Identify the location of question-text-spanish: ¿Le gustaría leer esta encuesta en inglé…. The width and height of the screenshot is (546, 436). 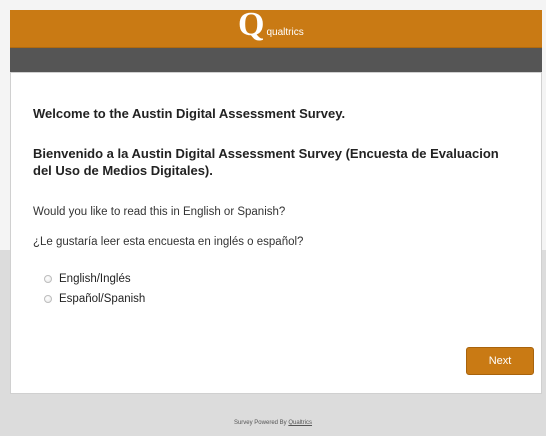
(168, 242).